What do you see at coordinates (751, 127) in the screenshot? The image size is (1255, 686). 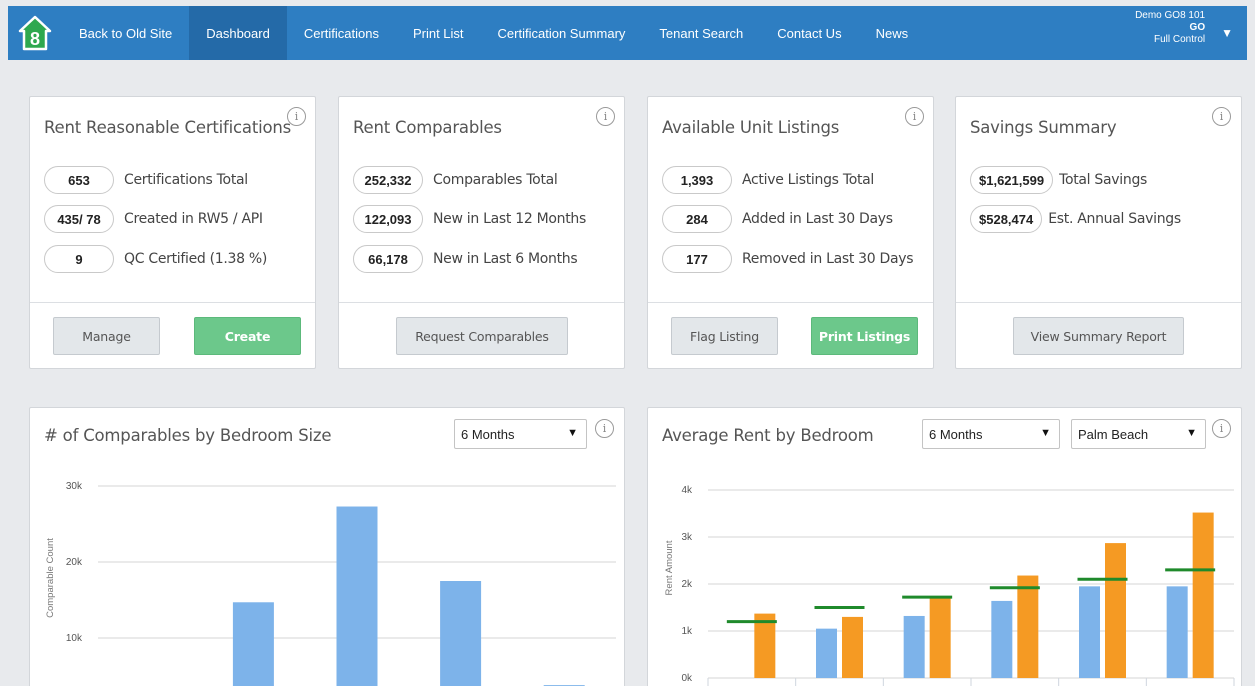 I see `card-title: Available Unit Listings` at bounding box center [751, 127].